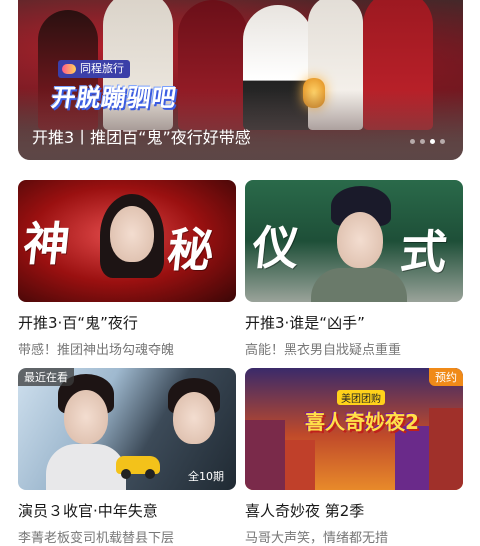 The width and height of the screenshot is (480, 546). What do you see at coordinates (114, 98) in the screenshot?
I see `show-title-art: 开脱蹦驷吧` at bounding box center [114, 98].